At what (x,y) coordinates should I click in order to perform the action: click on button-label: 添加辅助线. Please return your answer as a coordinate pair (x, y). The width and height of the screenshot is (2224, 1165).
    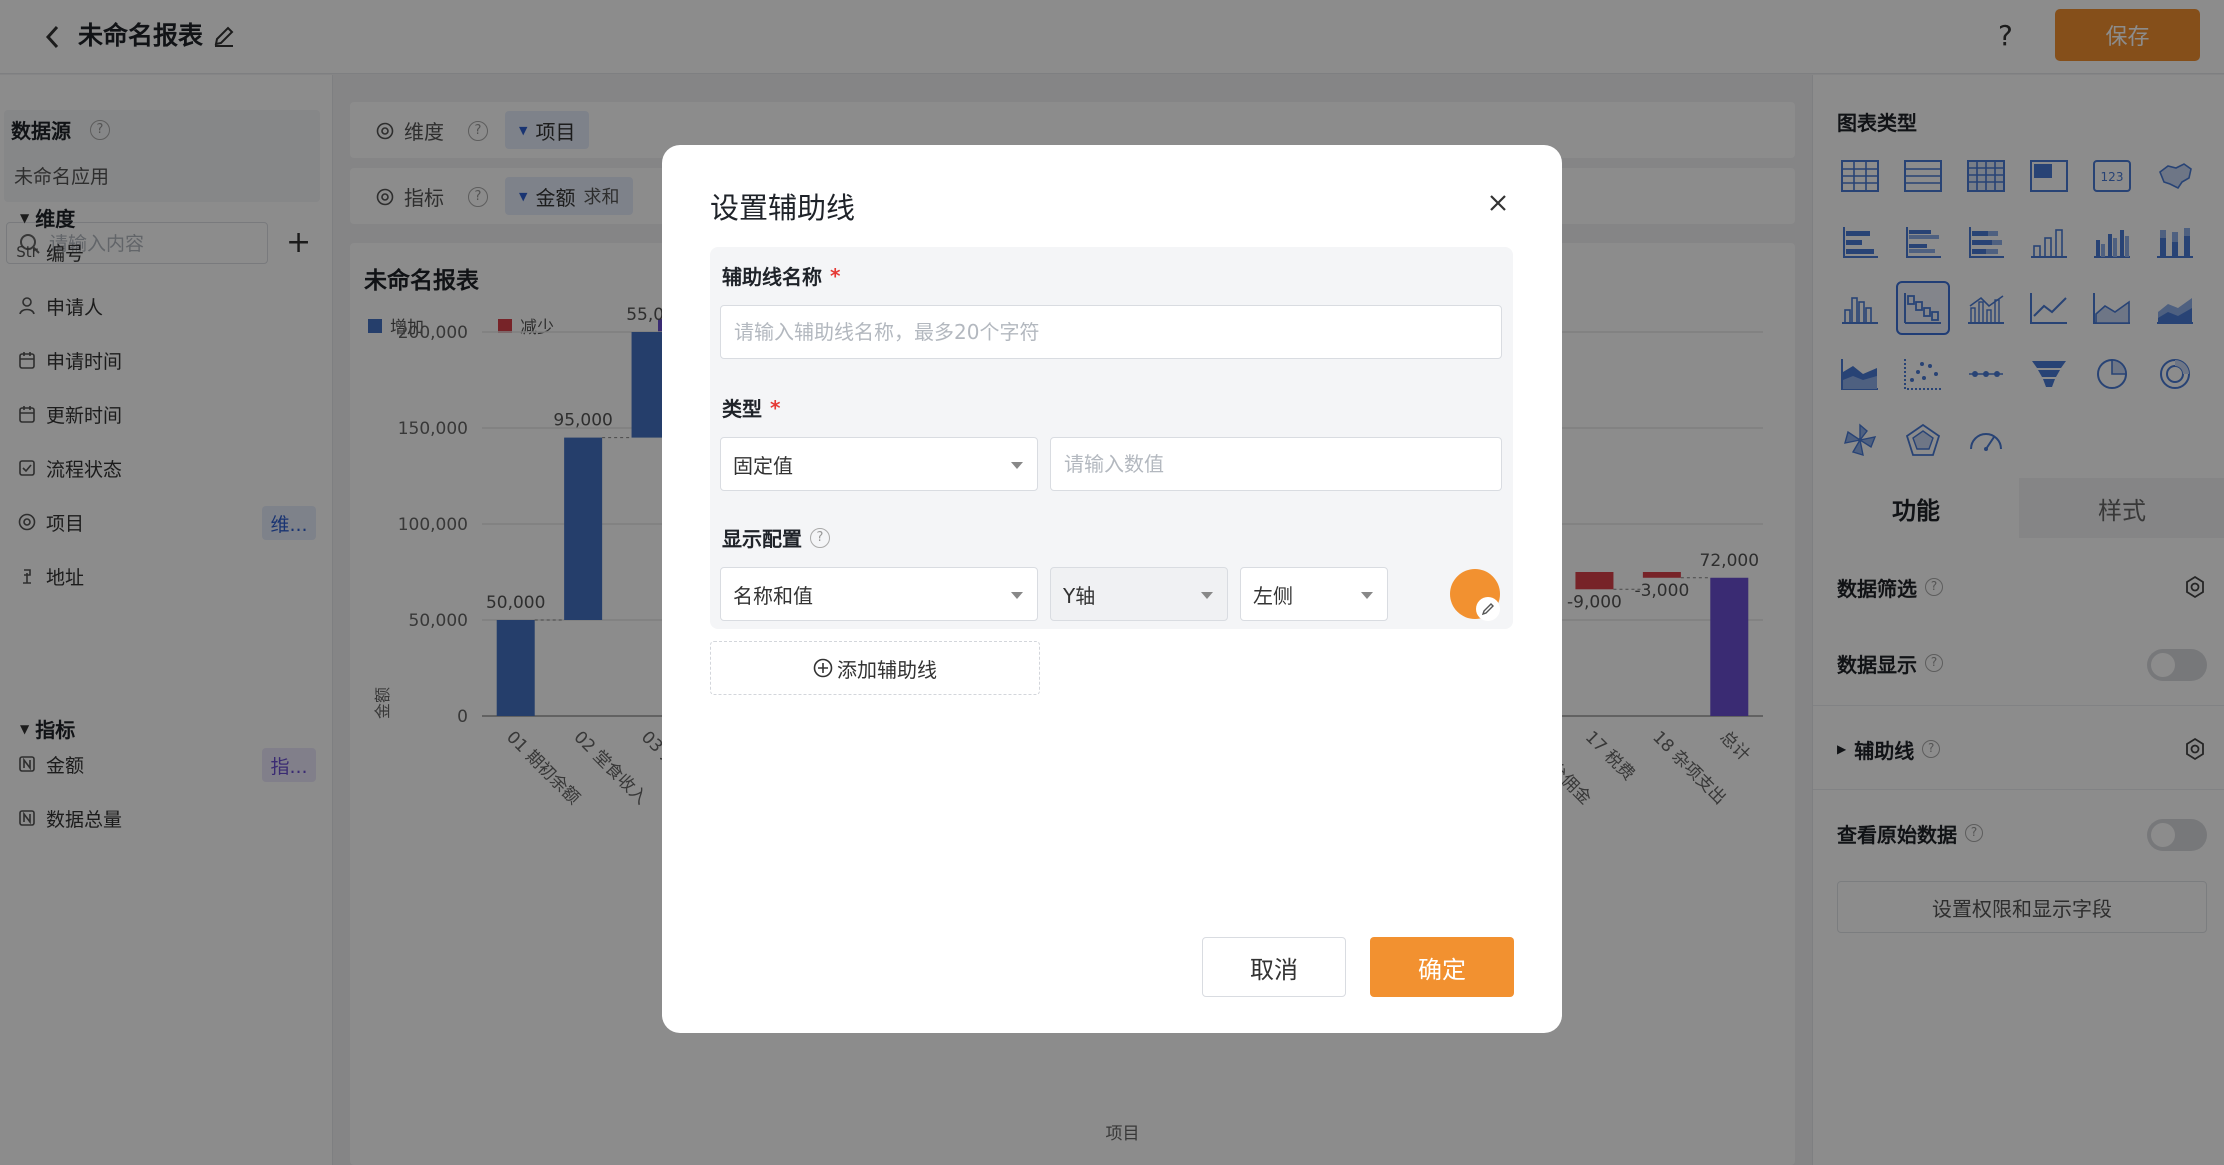
    Looking at the image, I should click on (887, 669).